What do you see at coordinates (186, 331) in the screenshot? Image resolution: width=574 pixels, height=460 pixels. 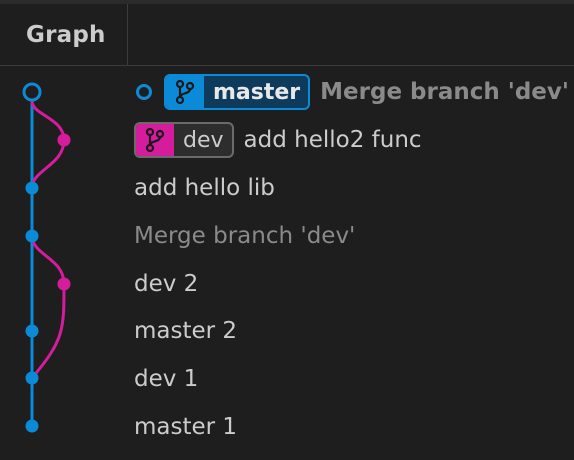 I see `commit-message: master 2` at bounding box center [186, 331].